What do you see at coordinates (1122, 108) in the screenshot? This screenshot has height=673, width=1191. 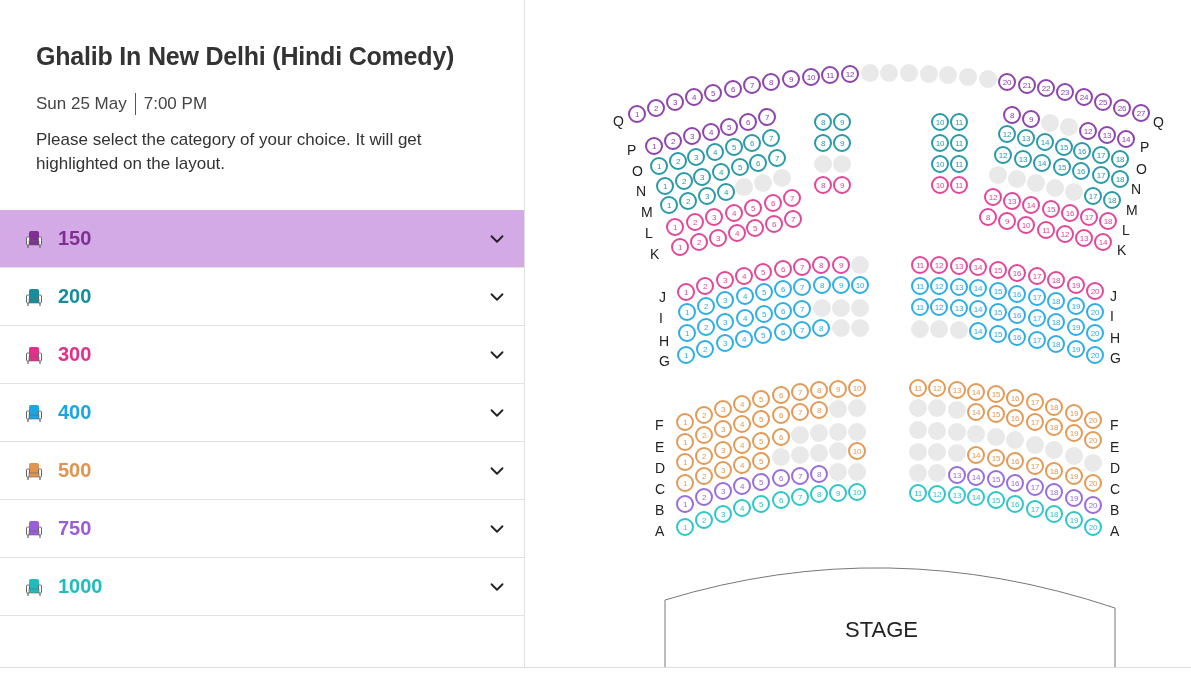 I see `seat: 26` at bounding box center [1122, 108].